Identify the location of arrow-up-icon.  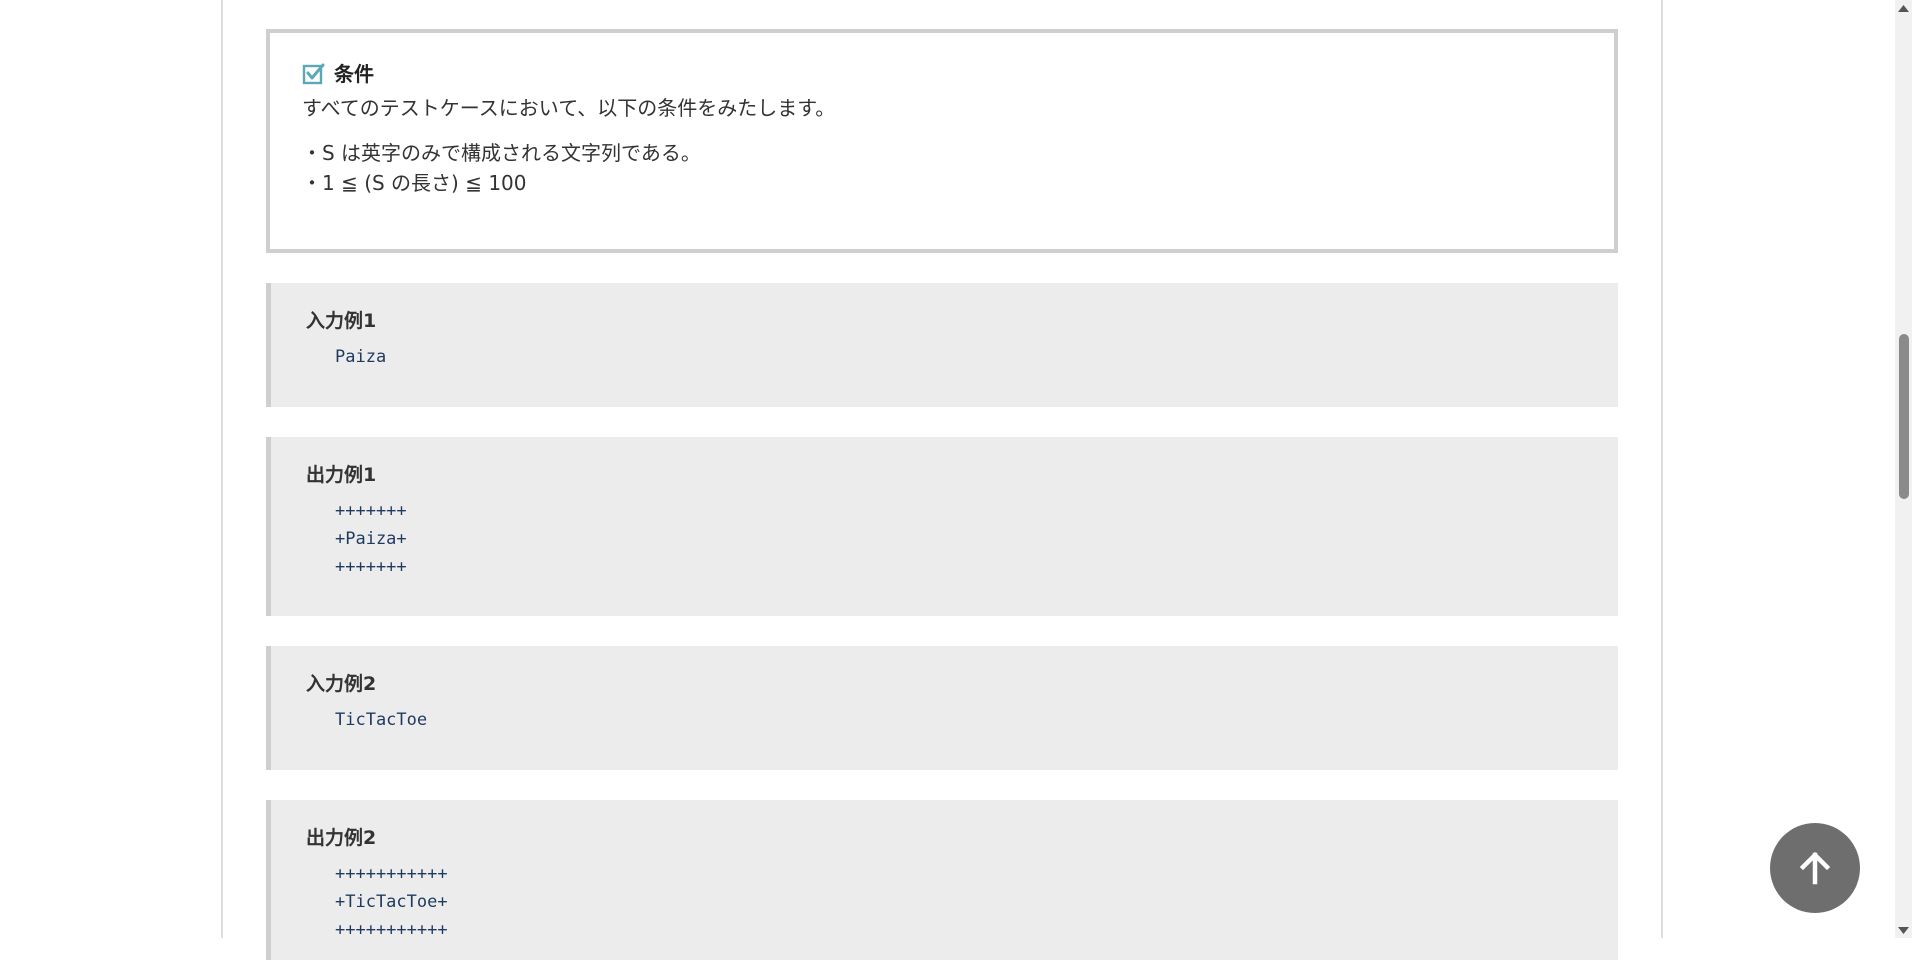
(1815, 868).